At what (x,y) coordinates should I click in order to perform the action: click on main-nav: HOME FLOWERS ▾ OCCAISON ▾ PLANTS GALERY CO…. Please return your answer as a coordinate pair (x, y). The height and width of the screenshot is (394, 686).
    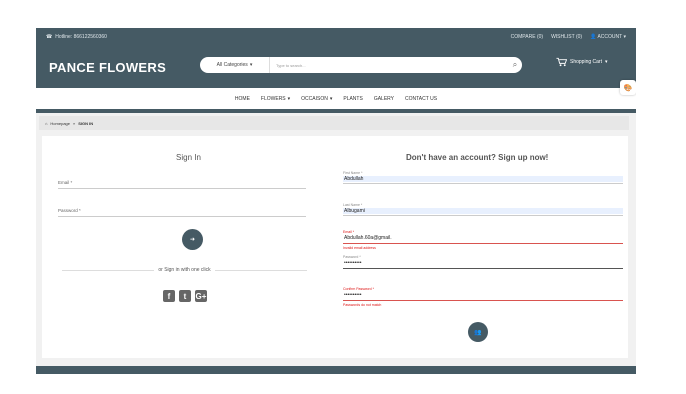
    Looking at the image, I should click on (336, 98).